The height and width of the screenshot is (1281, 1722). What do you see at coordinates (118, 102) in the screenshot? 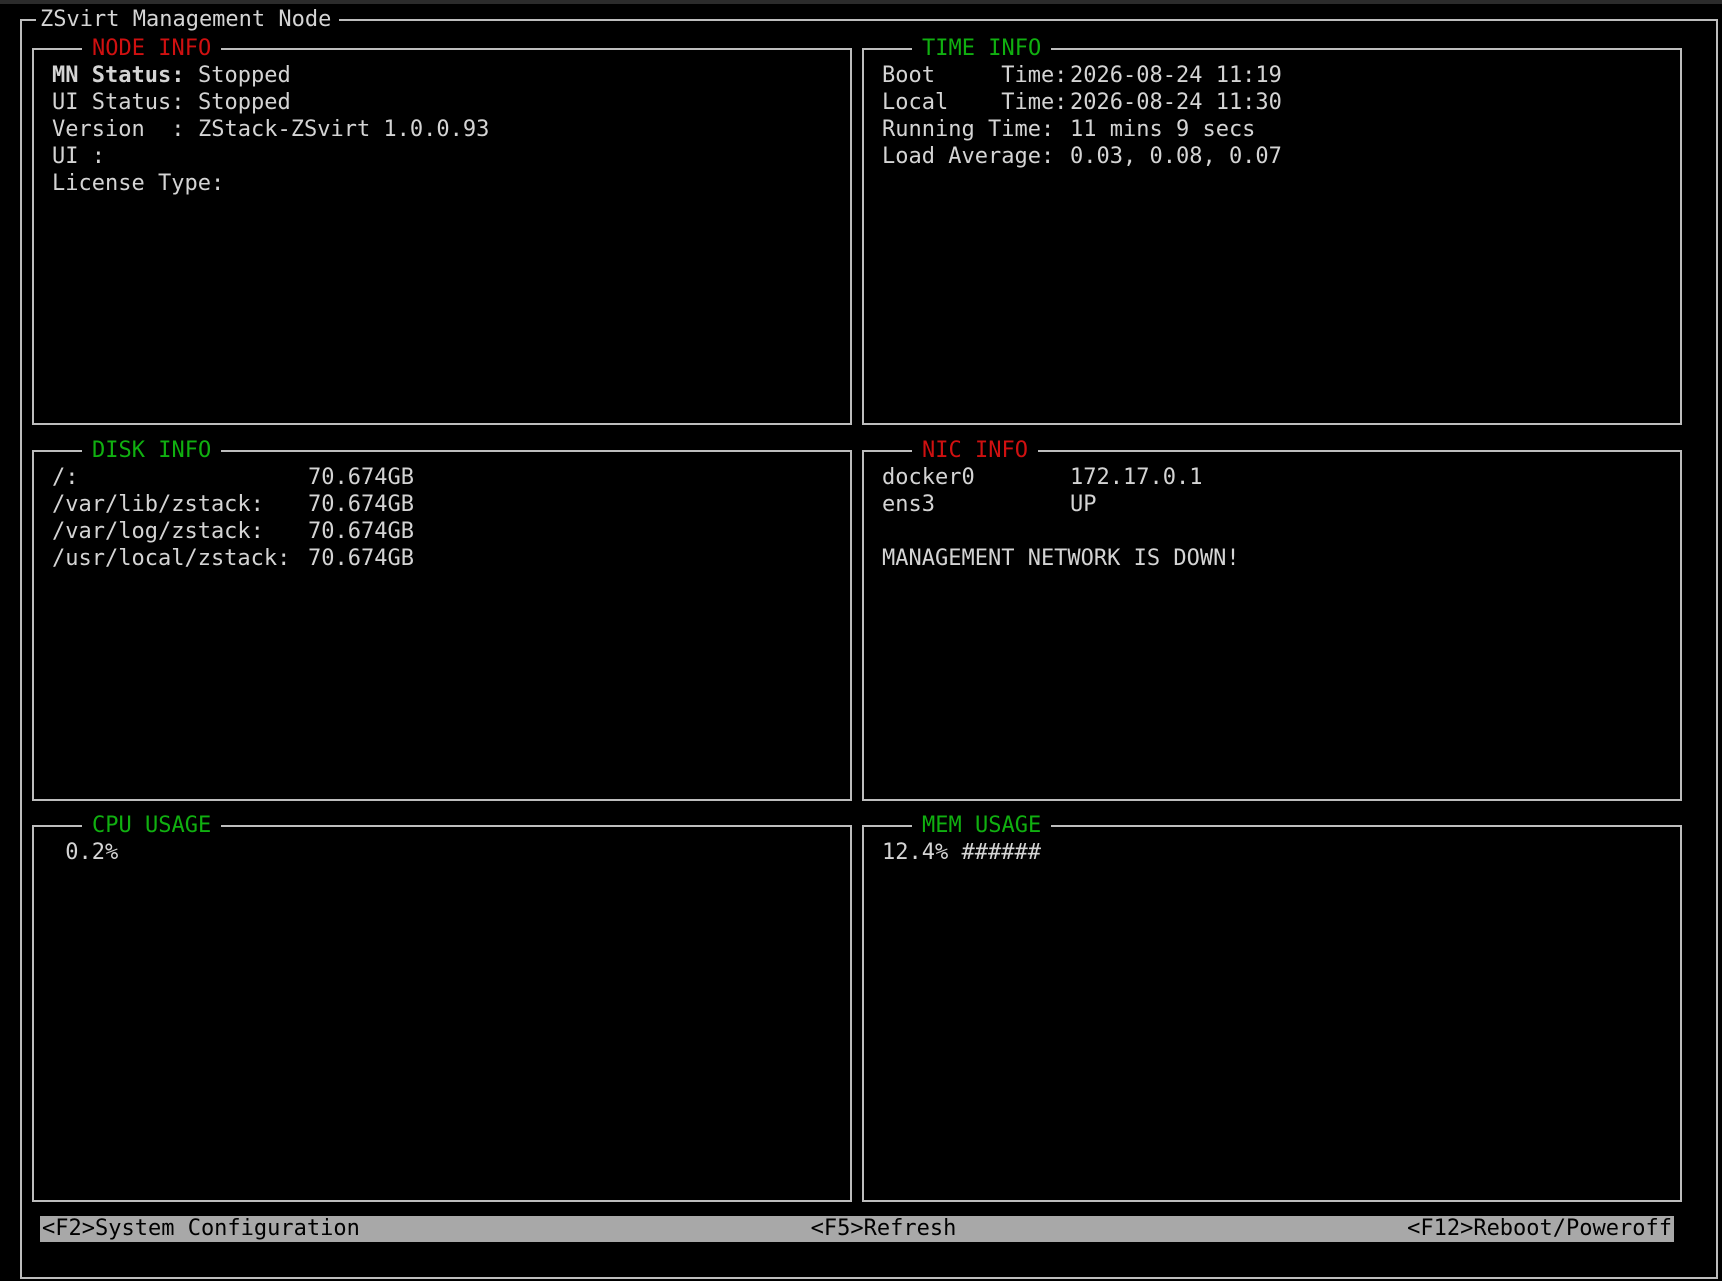
I see `ui-status-label: UI Status:` at bounding box center [118, 102].